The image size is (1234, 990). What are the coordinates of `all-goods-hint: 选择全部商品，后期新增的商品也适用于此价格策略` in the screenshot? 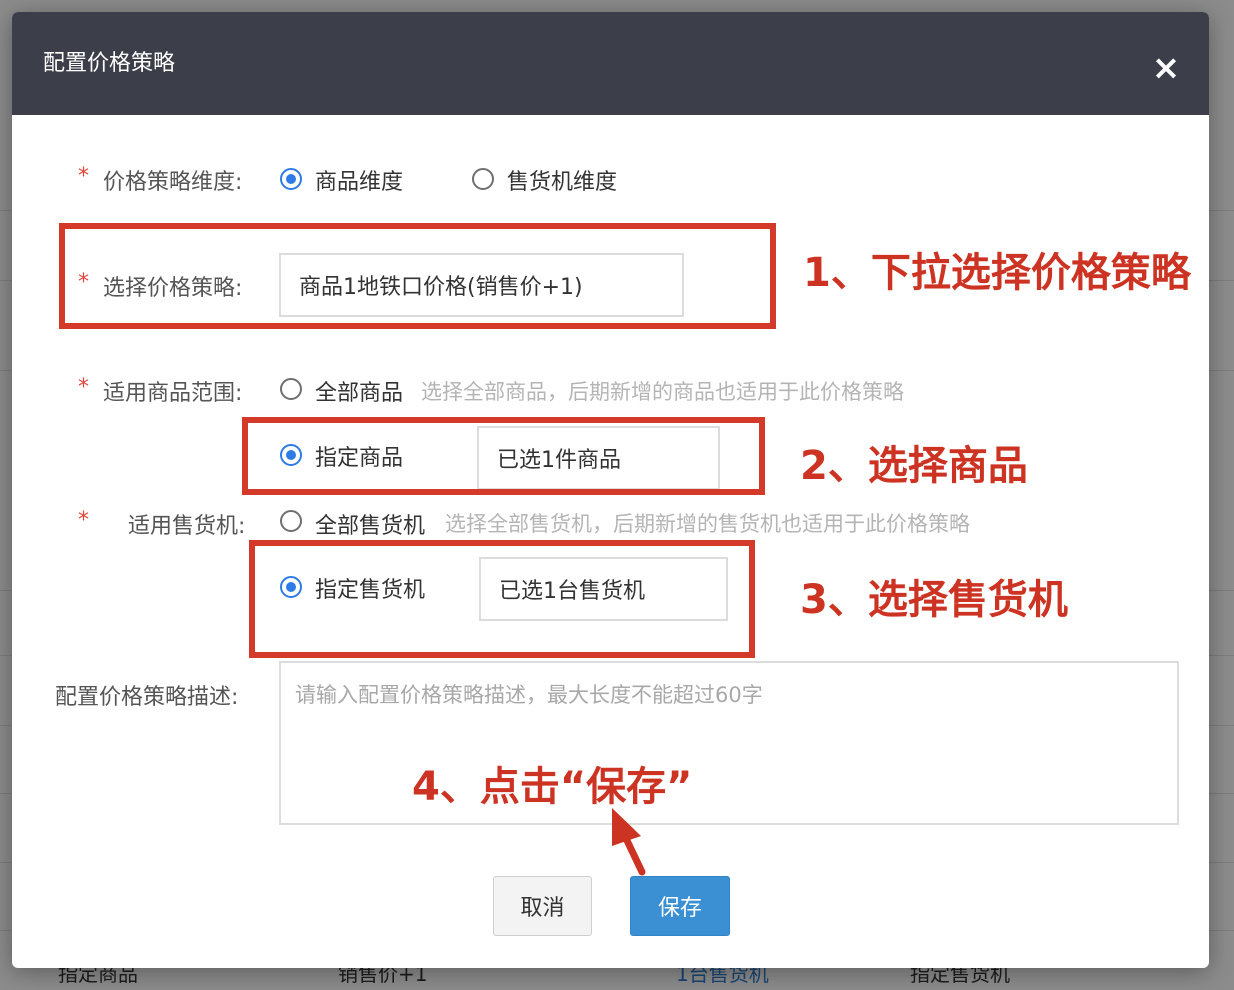 It's located at (662, 392).